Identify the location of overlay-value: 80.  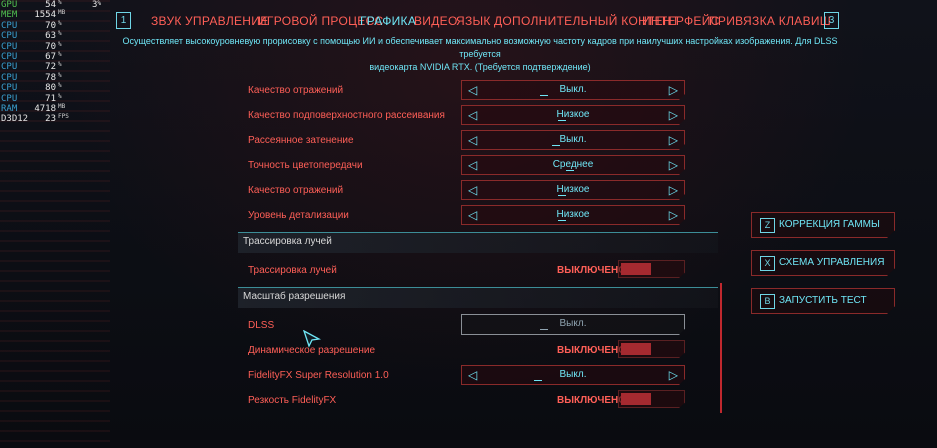
(50, 88).